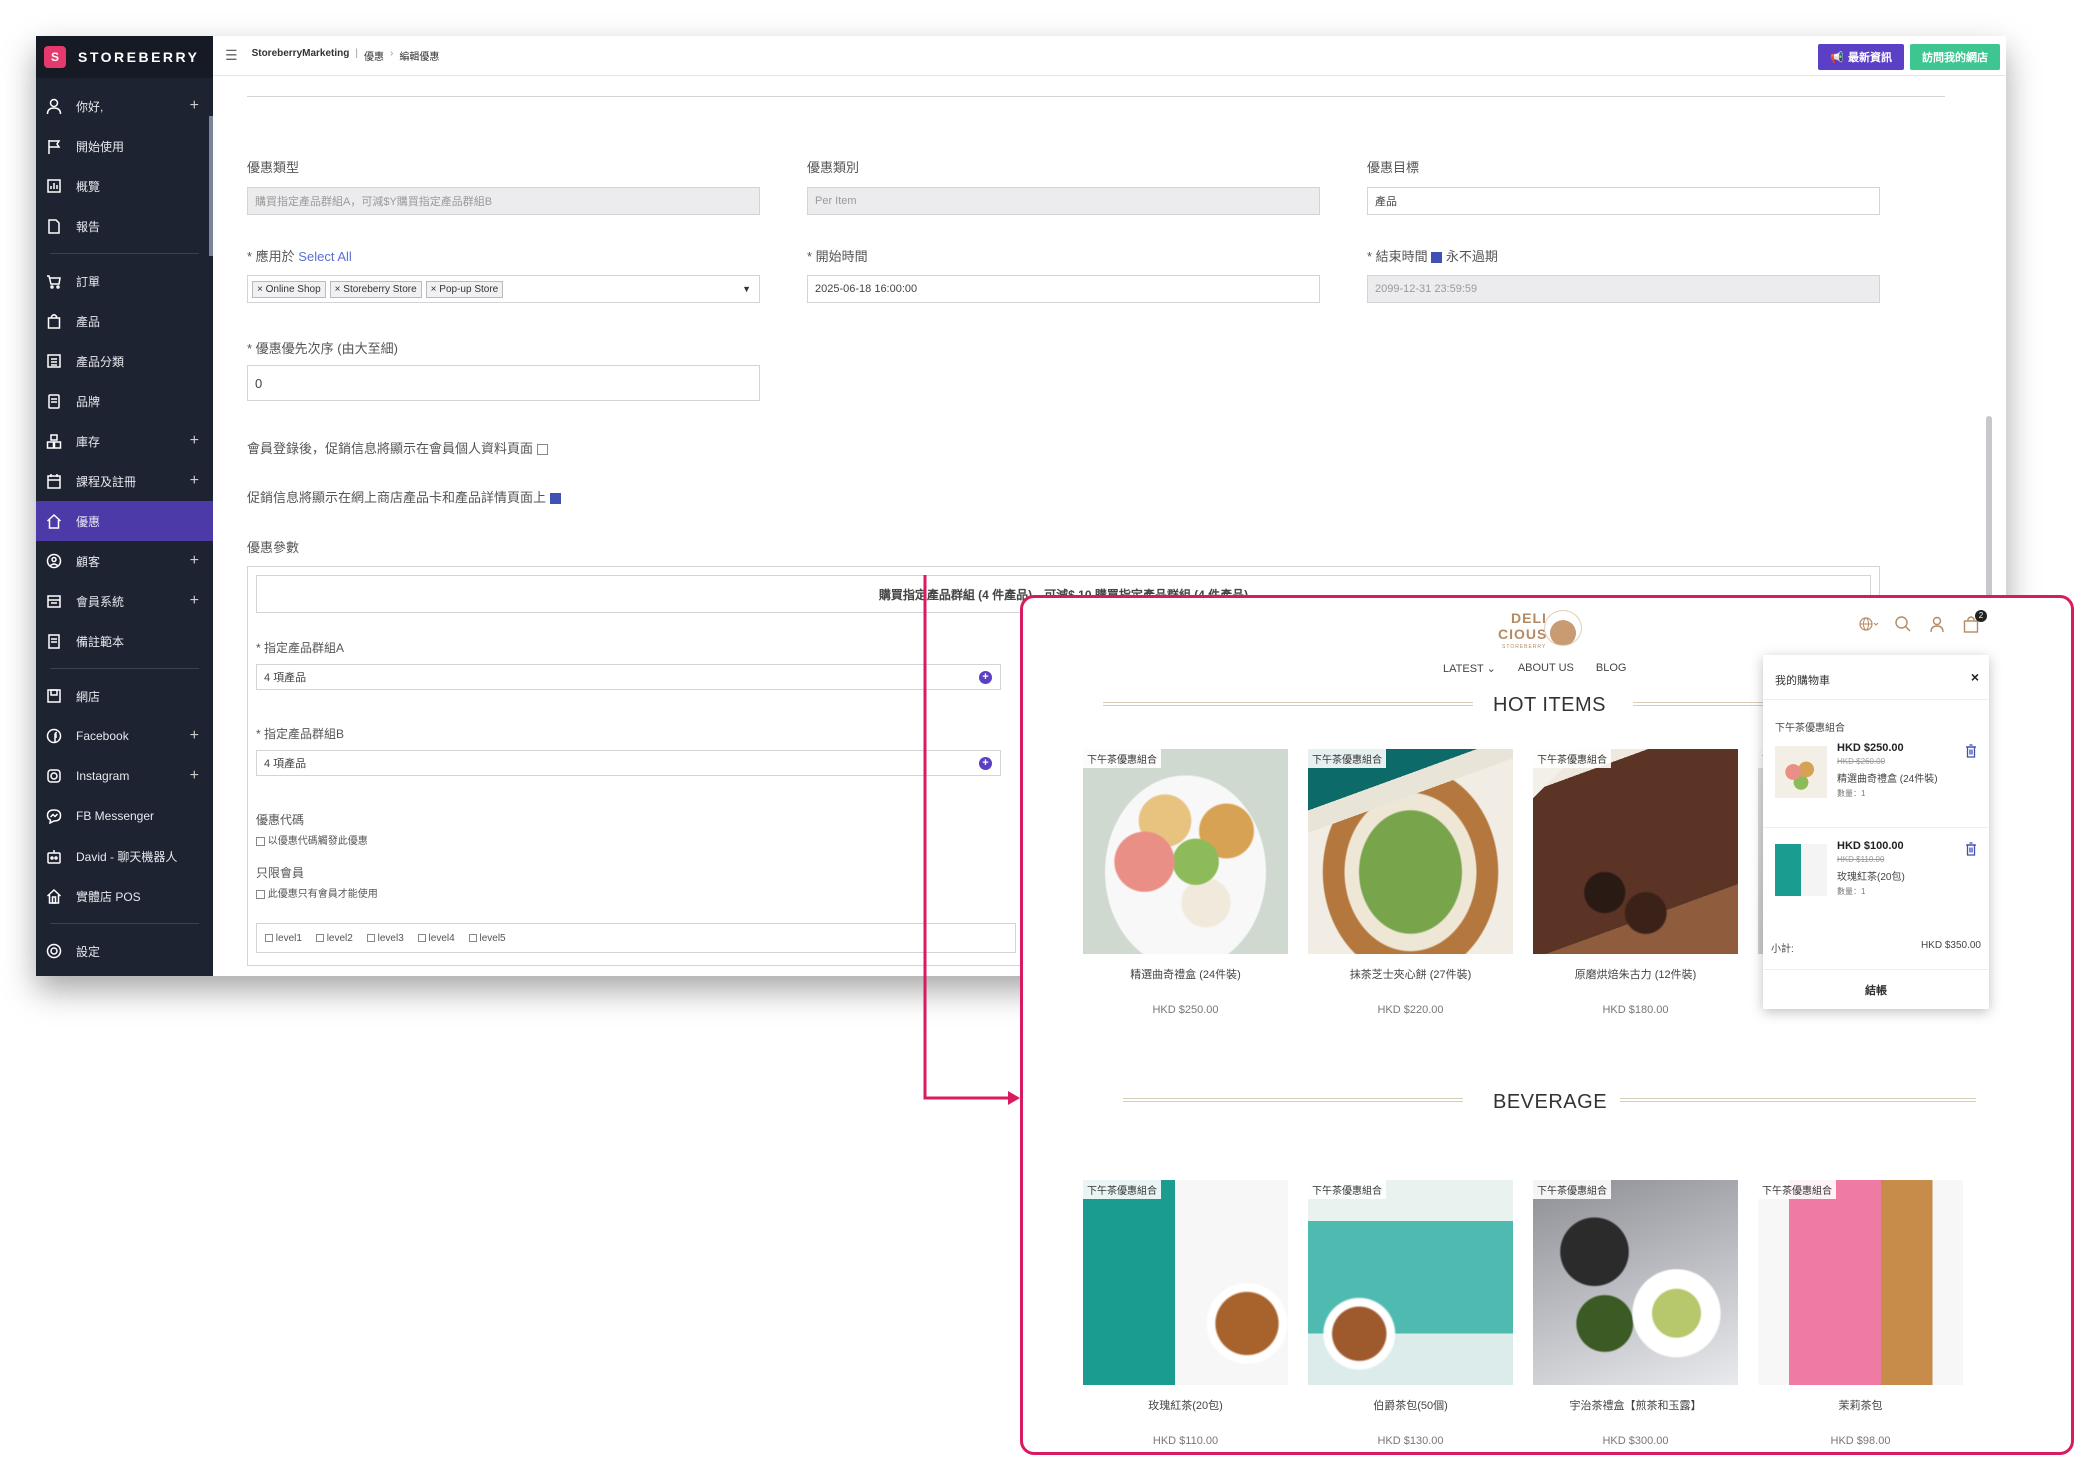 The image size is (2100, 1480). What do you see at coordinates (1635, 1405) in the screenshot?
I see `product-name: 宇治茶禮盒【煎茶和玉露】` at bounding box center [1635, 1405].